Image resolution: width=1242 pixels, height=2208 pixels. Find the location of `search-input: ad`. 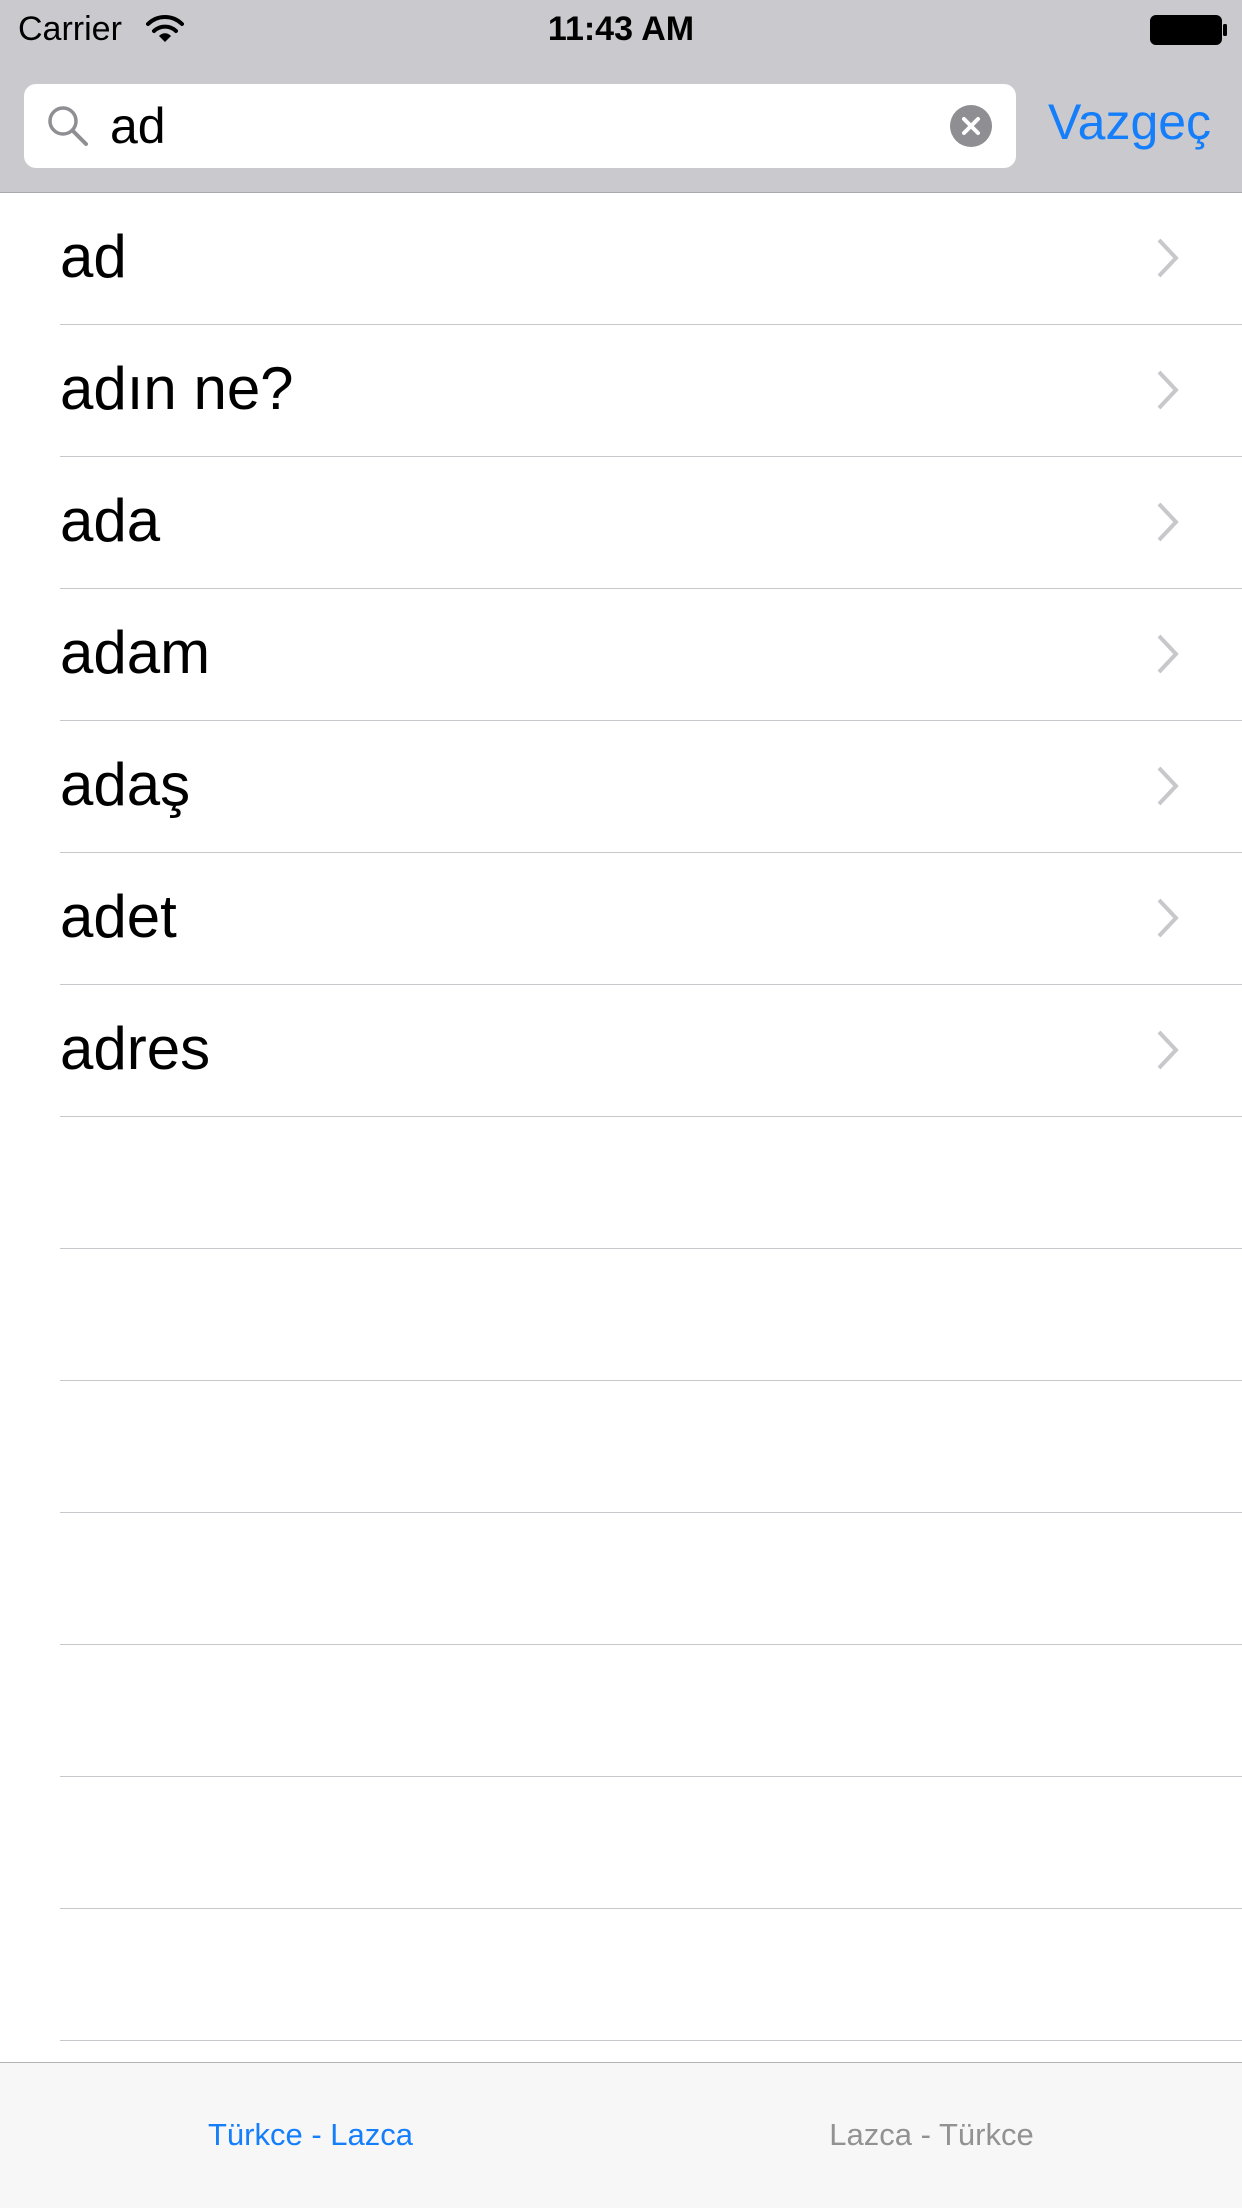

search-input: ad is located at coordinates (520, 126).